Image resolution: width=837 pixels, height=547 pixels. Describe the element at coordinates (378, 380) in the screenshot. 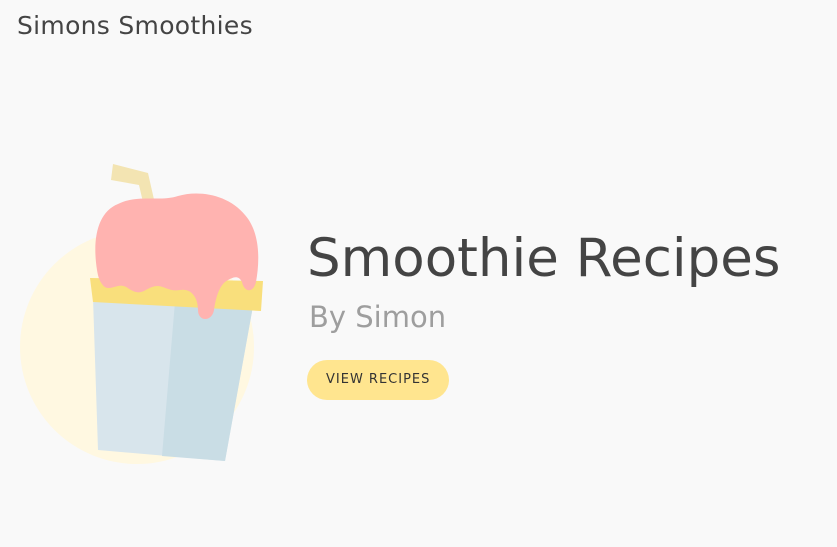

I see `view-recipes-button: VIEW RECIPES` at that location.